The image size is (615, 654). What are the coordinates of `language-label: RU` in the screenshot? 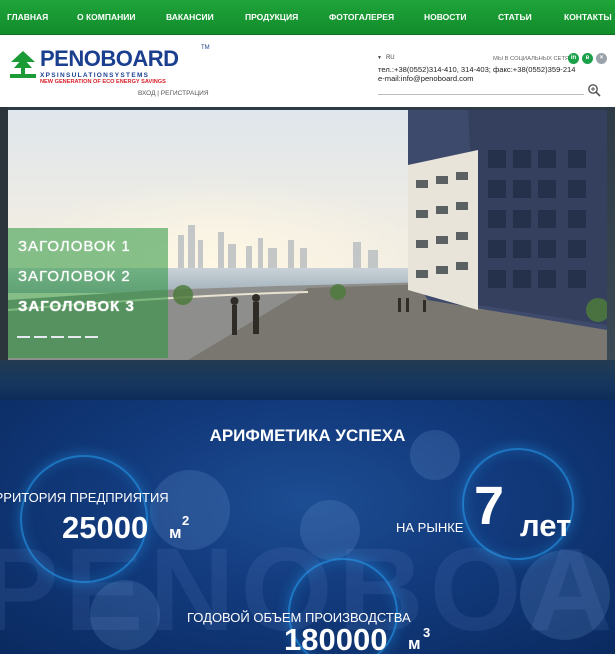 It's located at (390, 58).